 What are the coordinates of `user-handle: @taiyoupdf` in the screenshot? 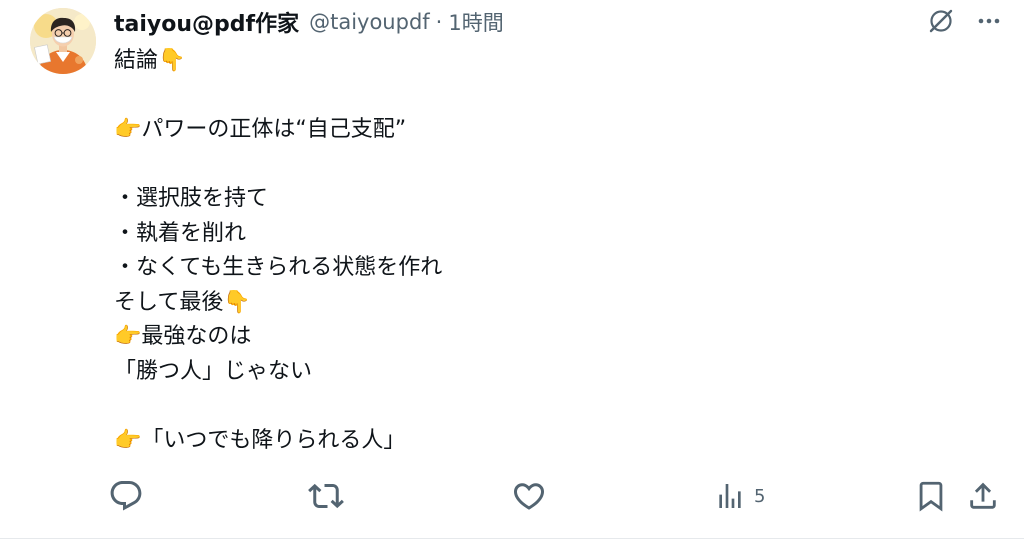 It's located at (369, 22).